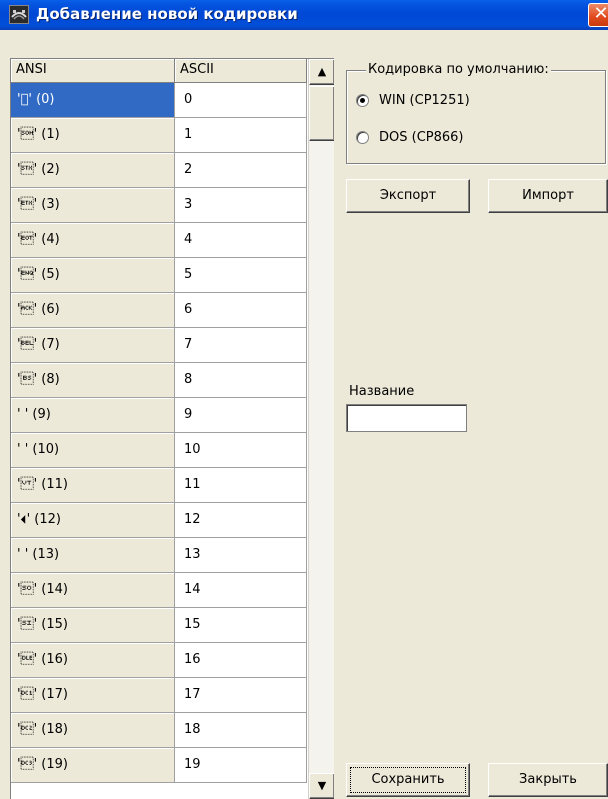 The width and height of the screenshot is (608, 799). Describe the element at coordinates (93, 310) in the screenshot. I see `cell-ansi: '' (6)` at that location.